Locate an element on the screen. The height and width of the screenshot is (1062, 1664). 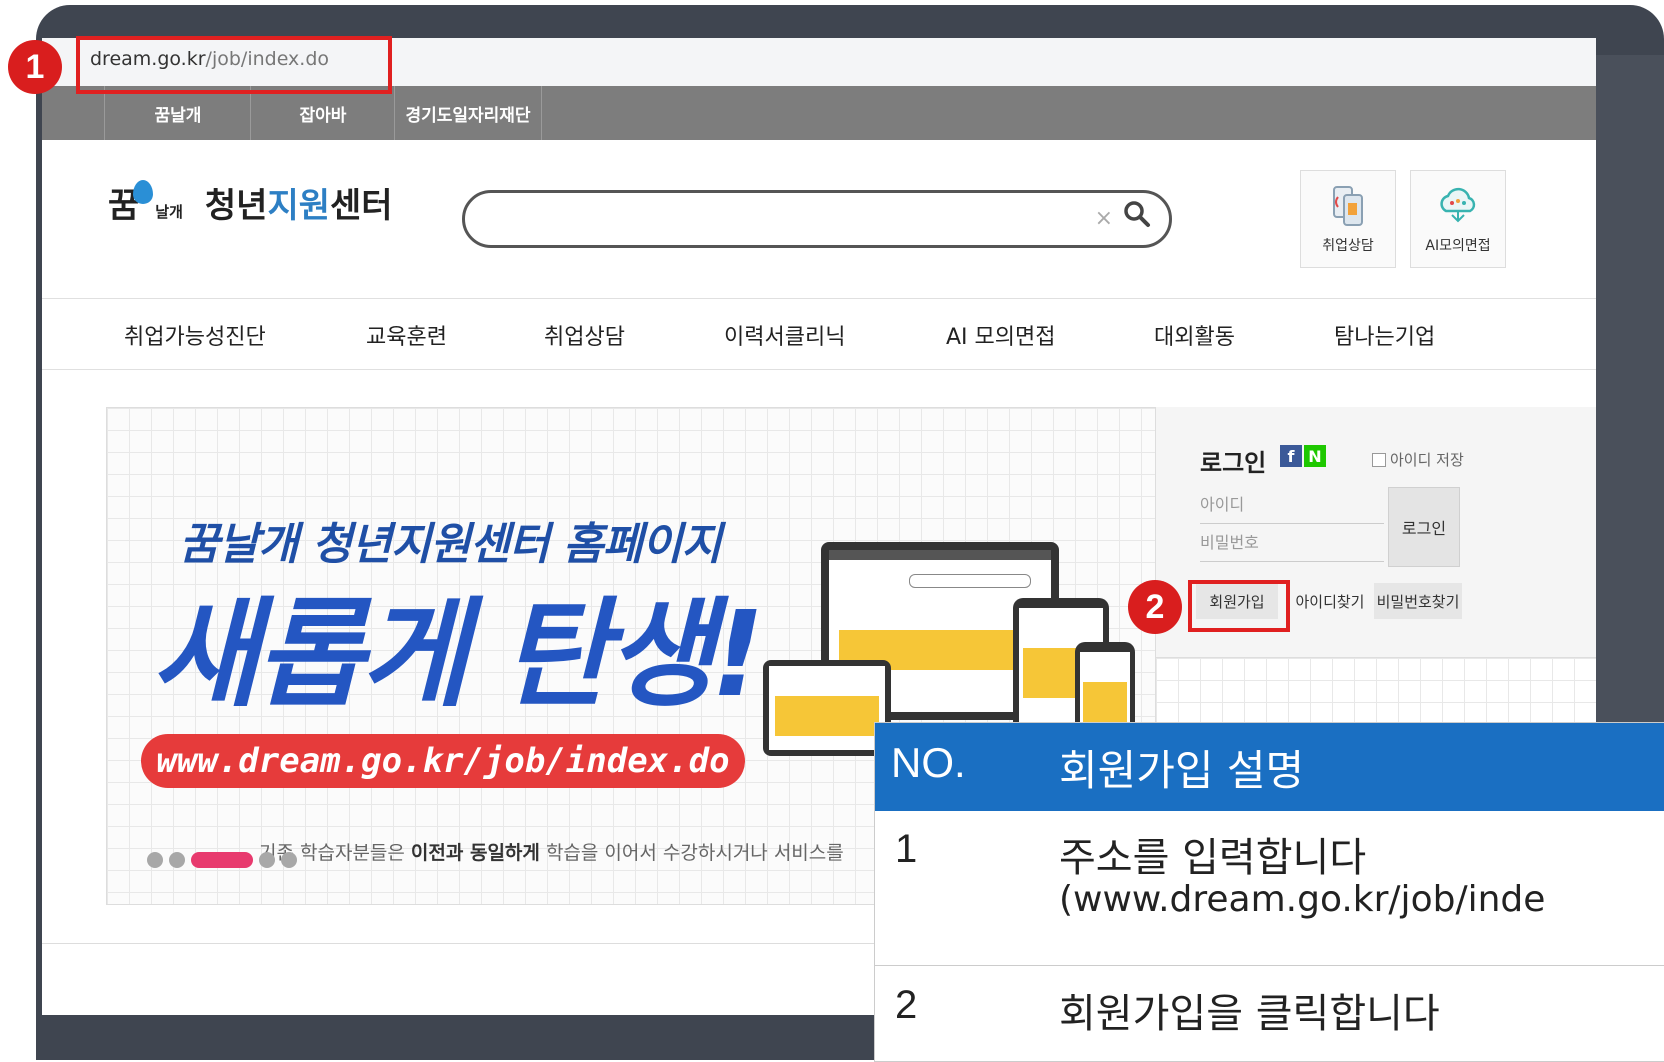
phone-counseling-icon is located at coordinates (1348, 206).